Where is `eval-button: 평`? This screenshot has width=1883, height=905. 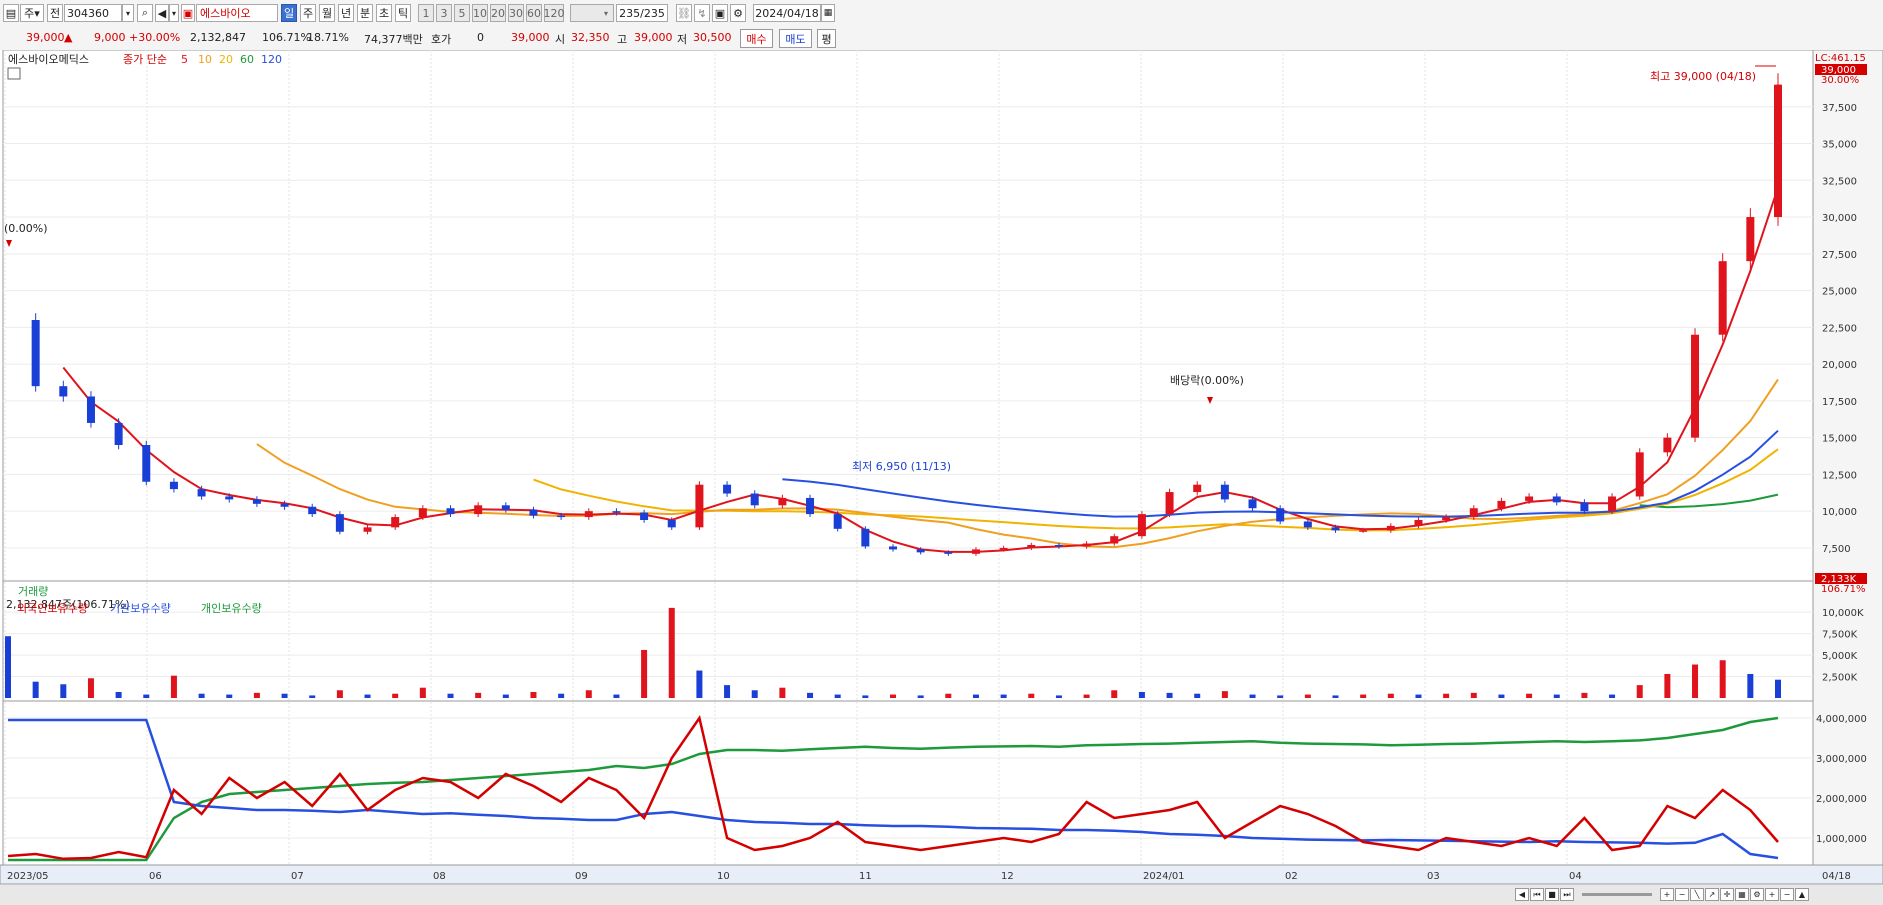 eval-button: 평 is located at coordinates (826, 38).